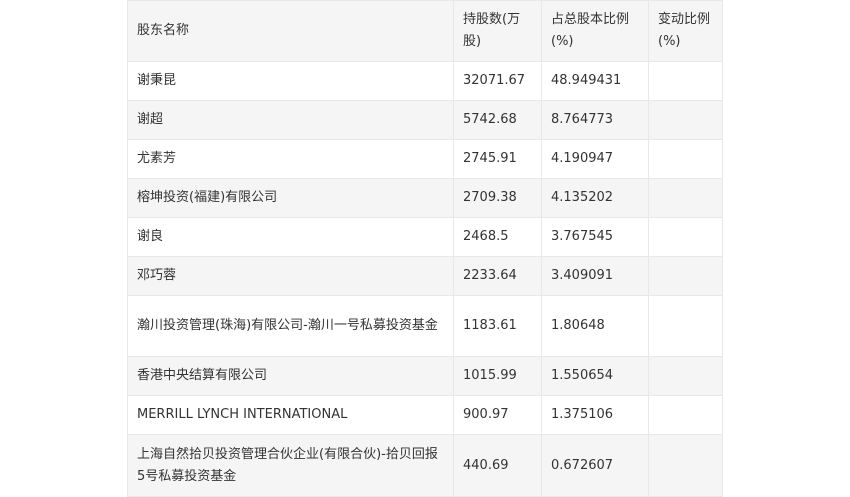 This screenshot has height=497, width=850. I want to click on ratio: 1.80648, so click(595, 326).